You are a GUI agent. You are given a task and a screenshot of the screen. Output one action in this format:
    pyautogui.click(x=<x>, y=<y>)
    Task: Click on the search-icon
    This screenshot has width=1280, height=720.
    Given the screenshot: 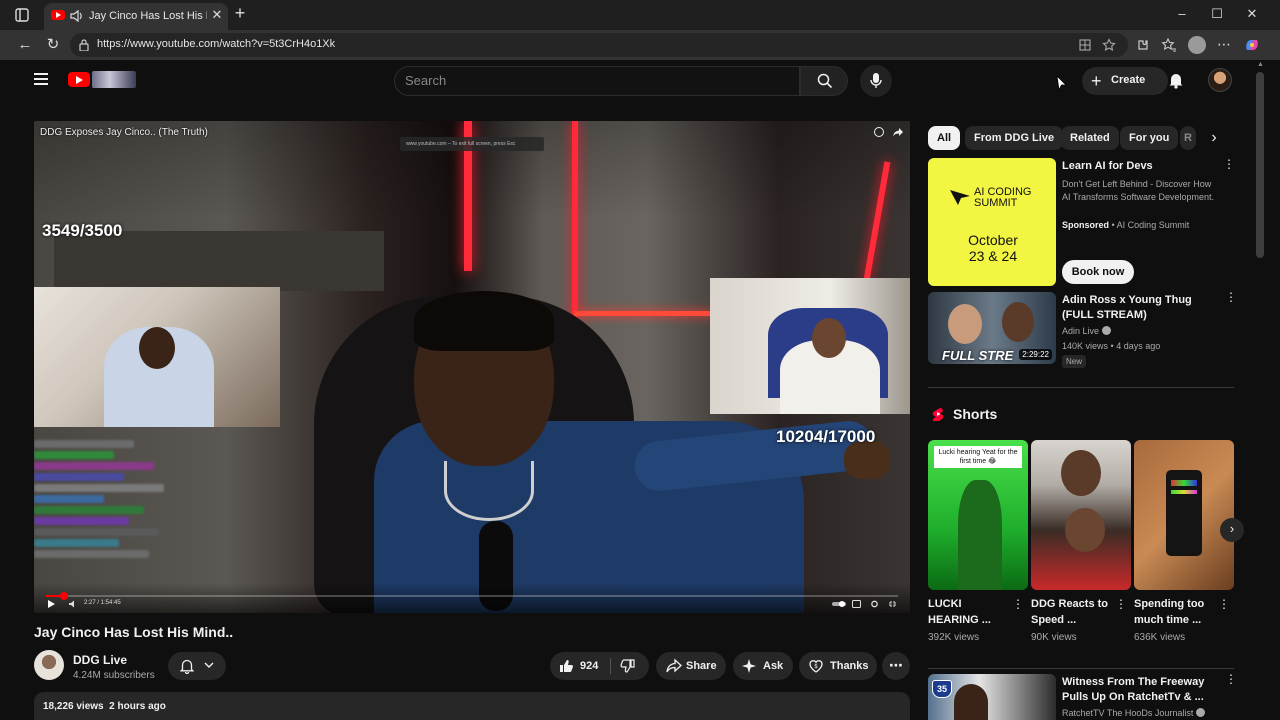 What is the action you would take?
    pyautogui.click(x=825, y=81)
    